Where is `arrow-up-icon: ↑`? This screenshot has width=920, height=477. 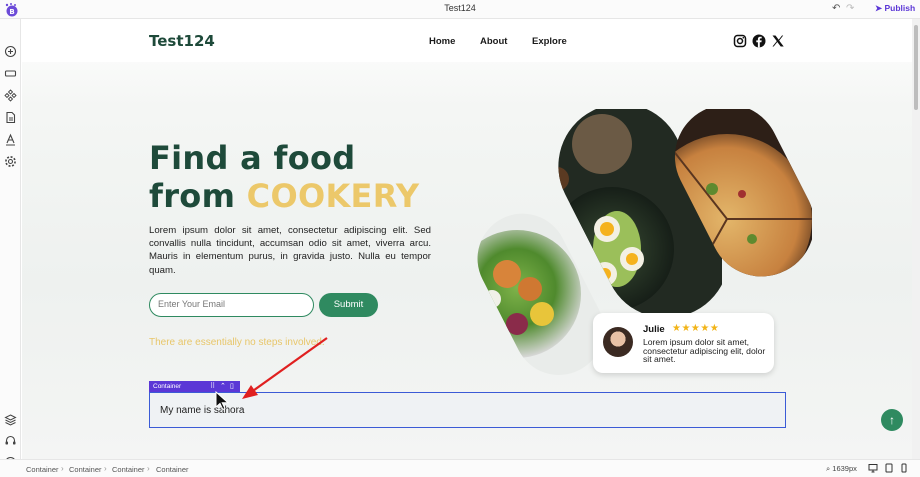
arrow-up-icon: ↑ is located at coordinates (892, 420).